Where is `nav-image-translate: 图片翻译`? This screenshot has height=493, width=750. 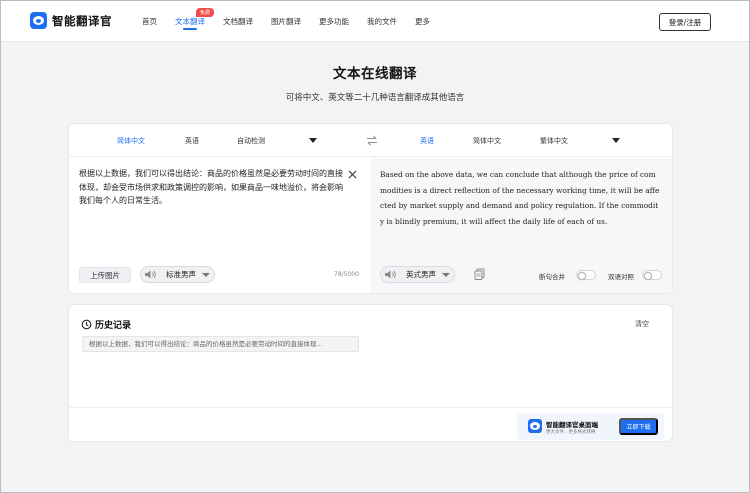
nav-image-translate: 图片翻译 is located at coordinates (286, 21).